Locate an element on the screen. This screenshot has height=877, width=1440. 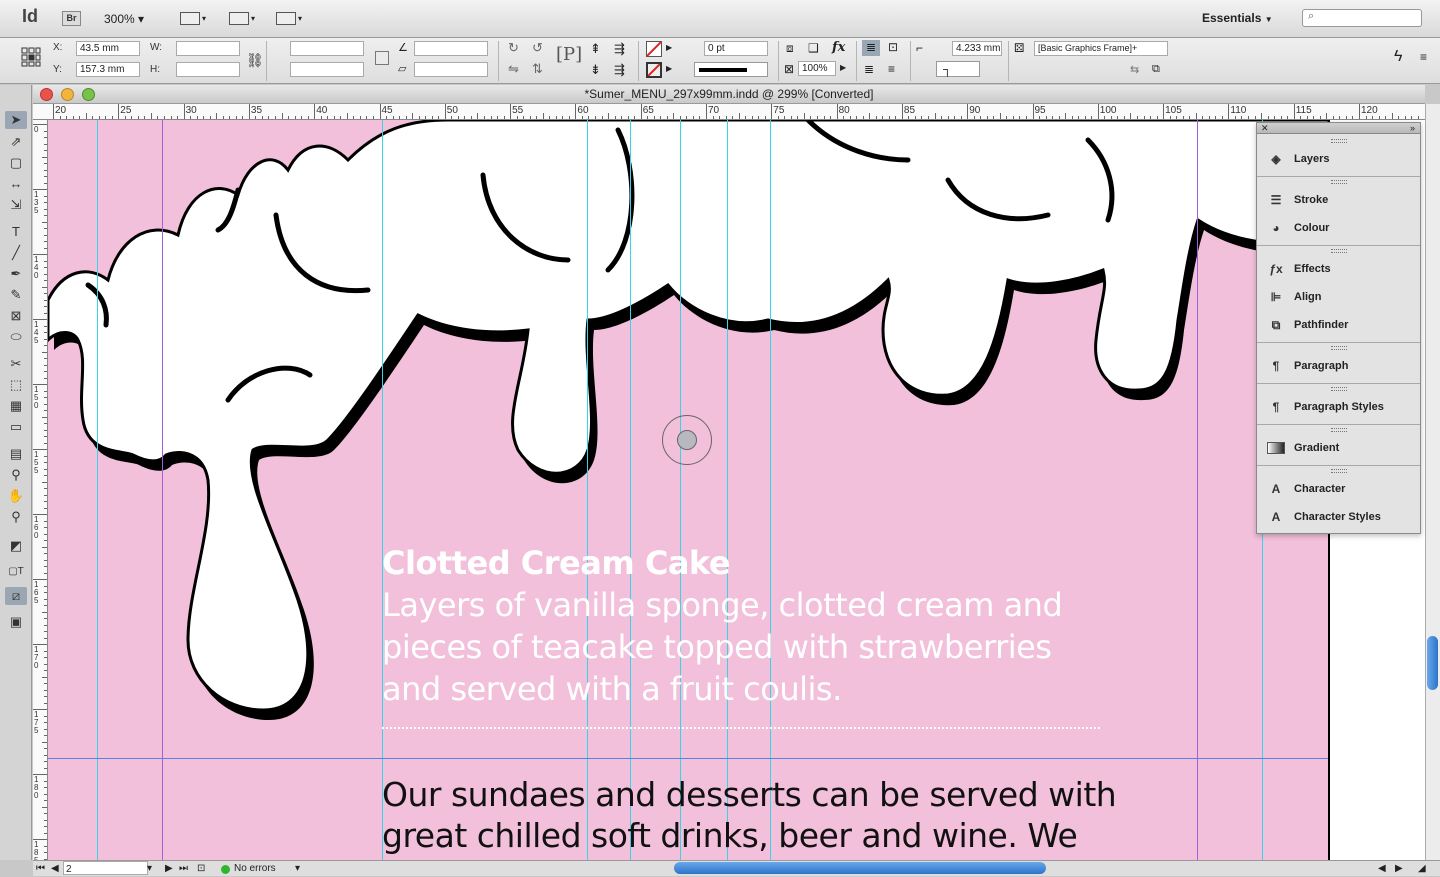
free-transform-tool-icon: ⬚ is located at coordinates (16, 385).